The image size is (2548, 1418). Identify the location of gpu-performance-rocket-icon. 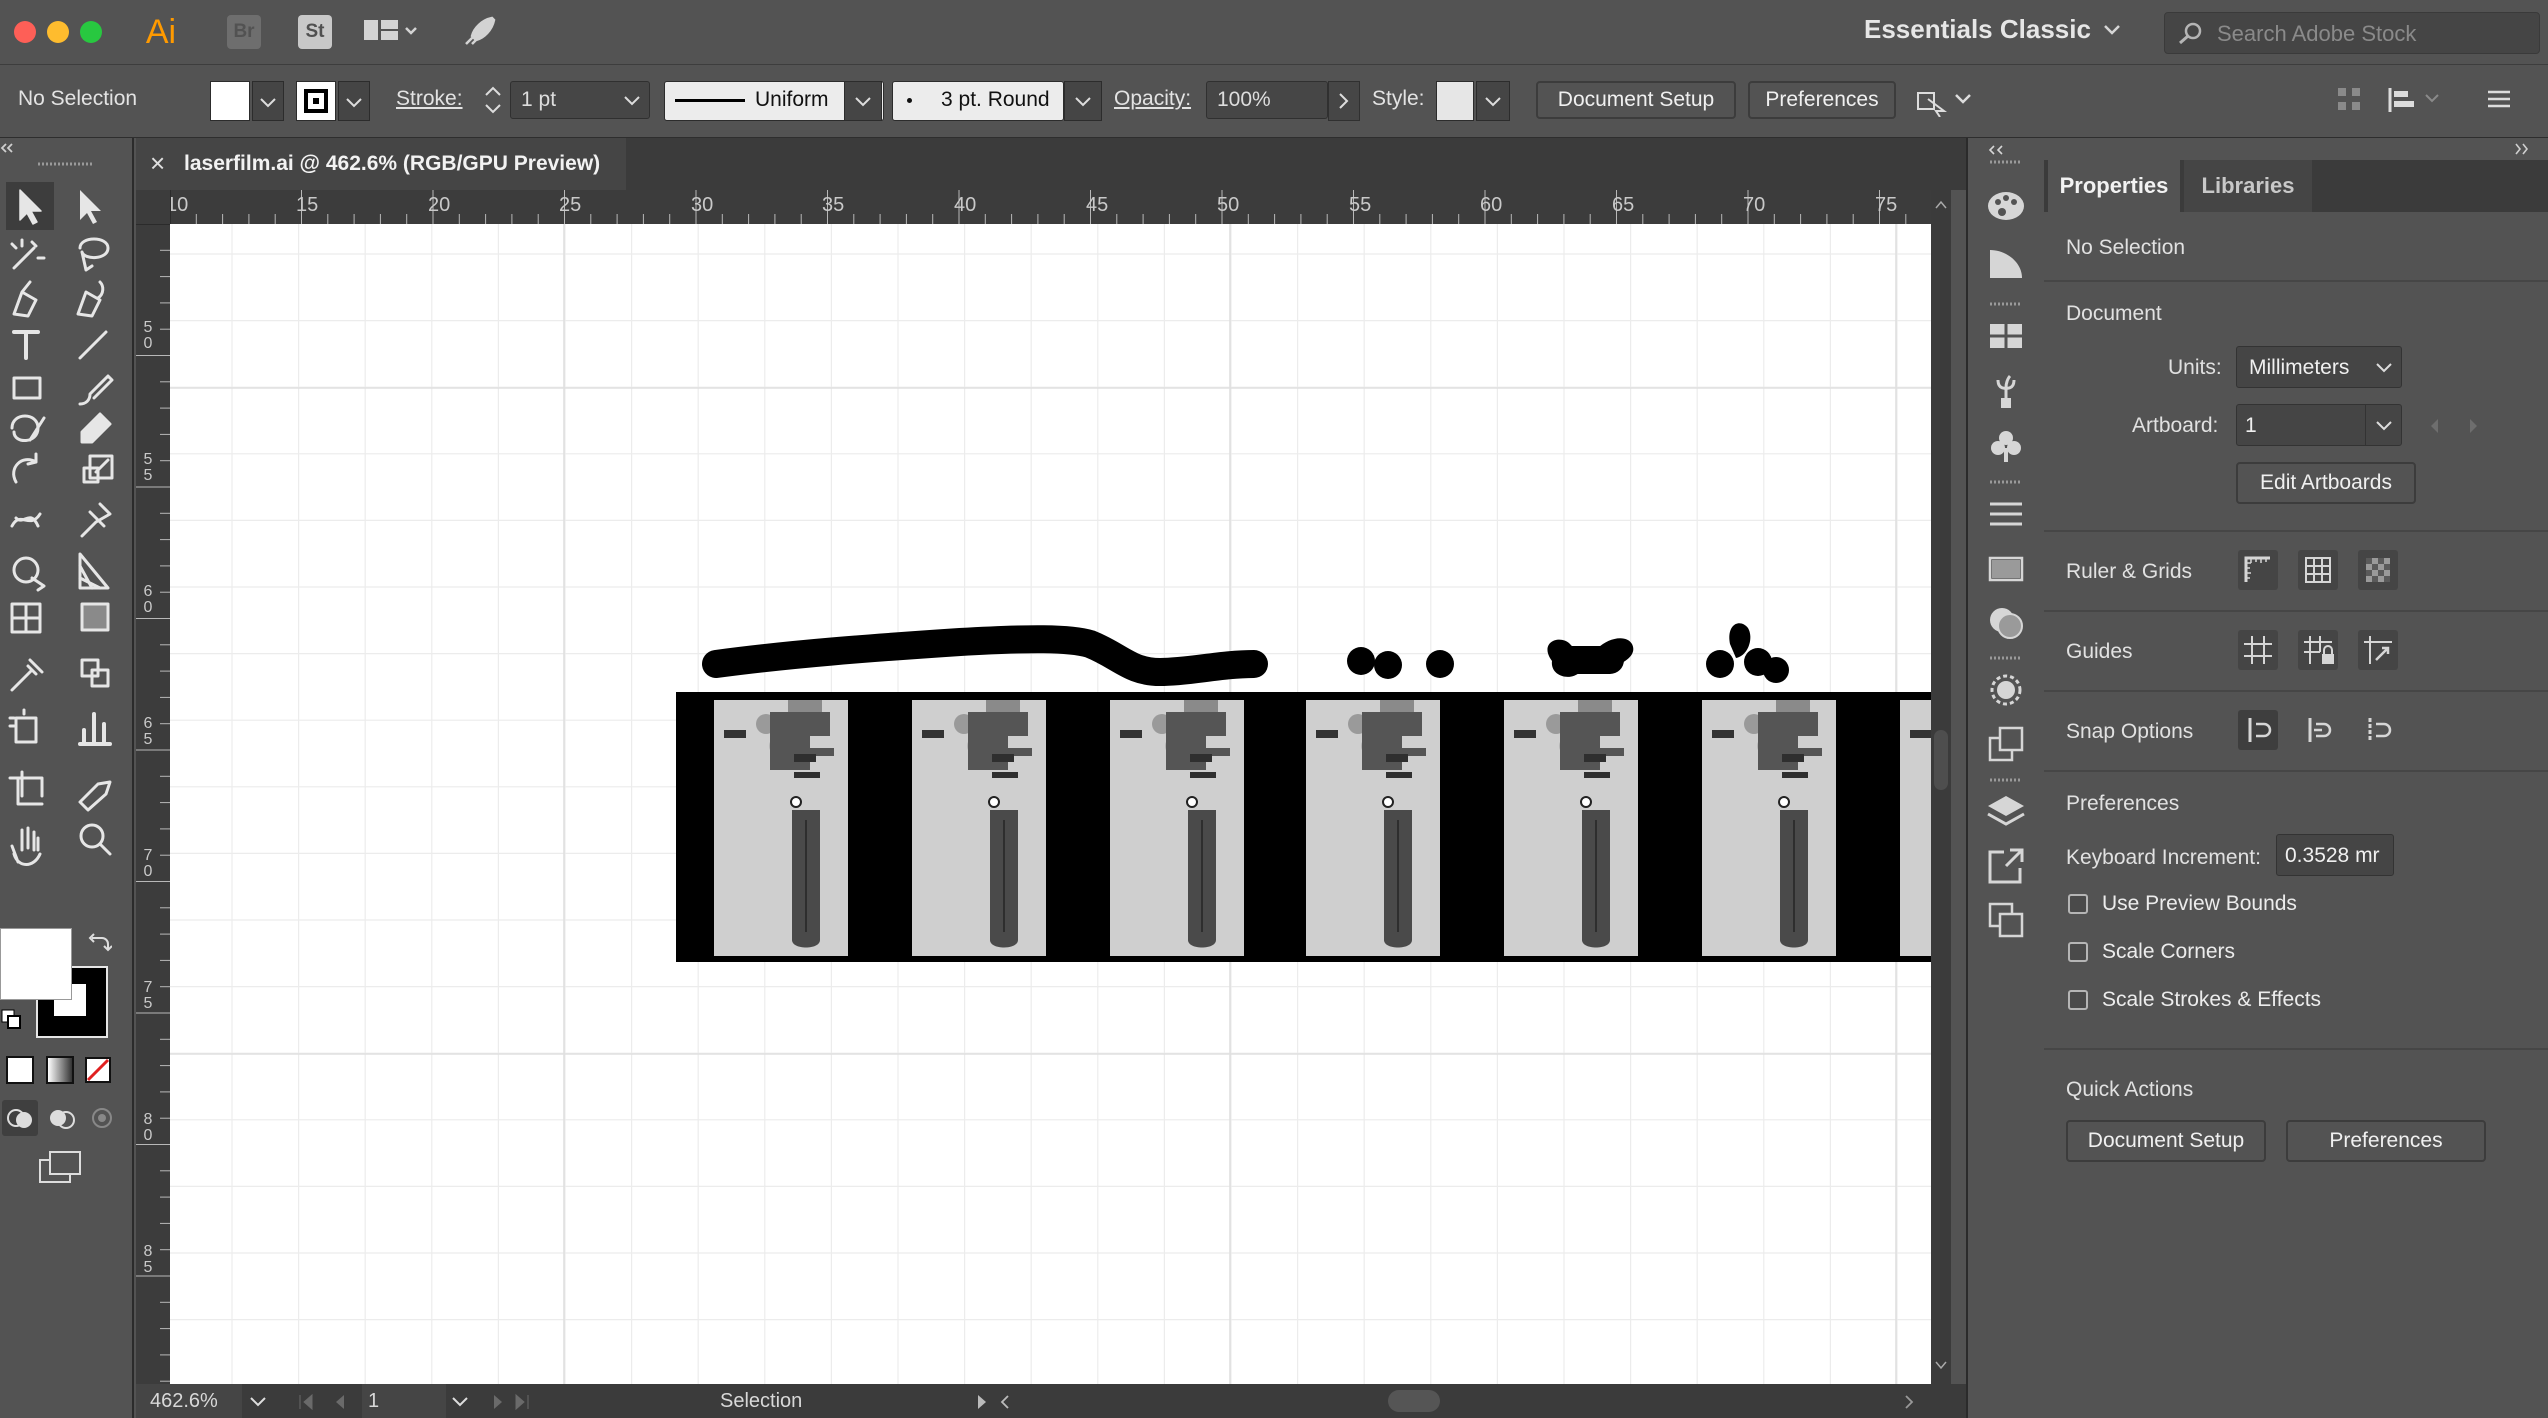
(480, 32).